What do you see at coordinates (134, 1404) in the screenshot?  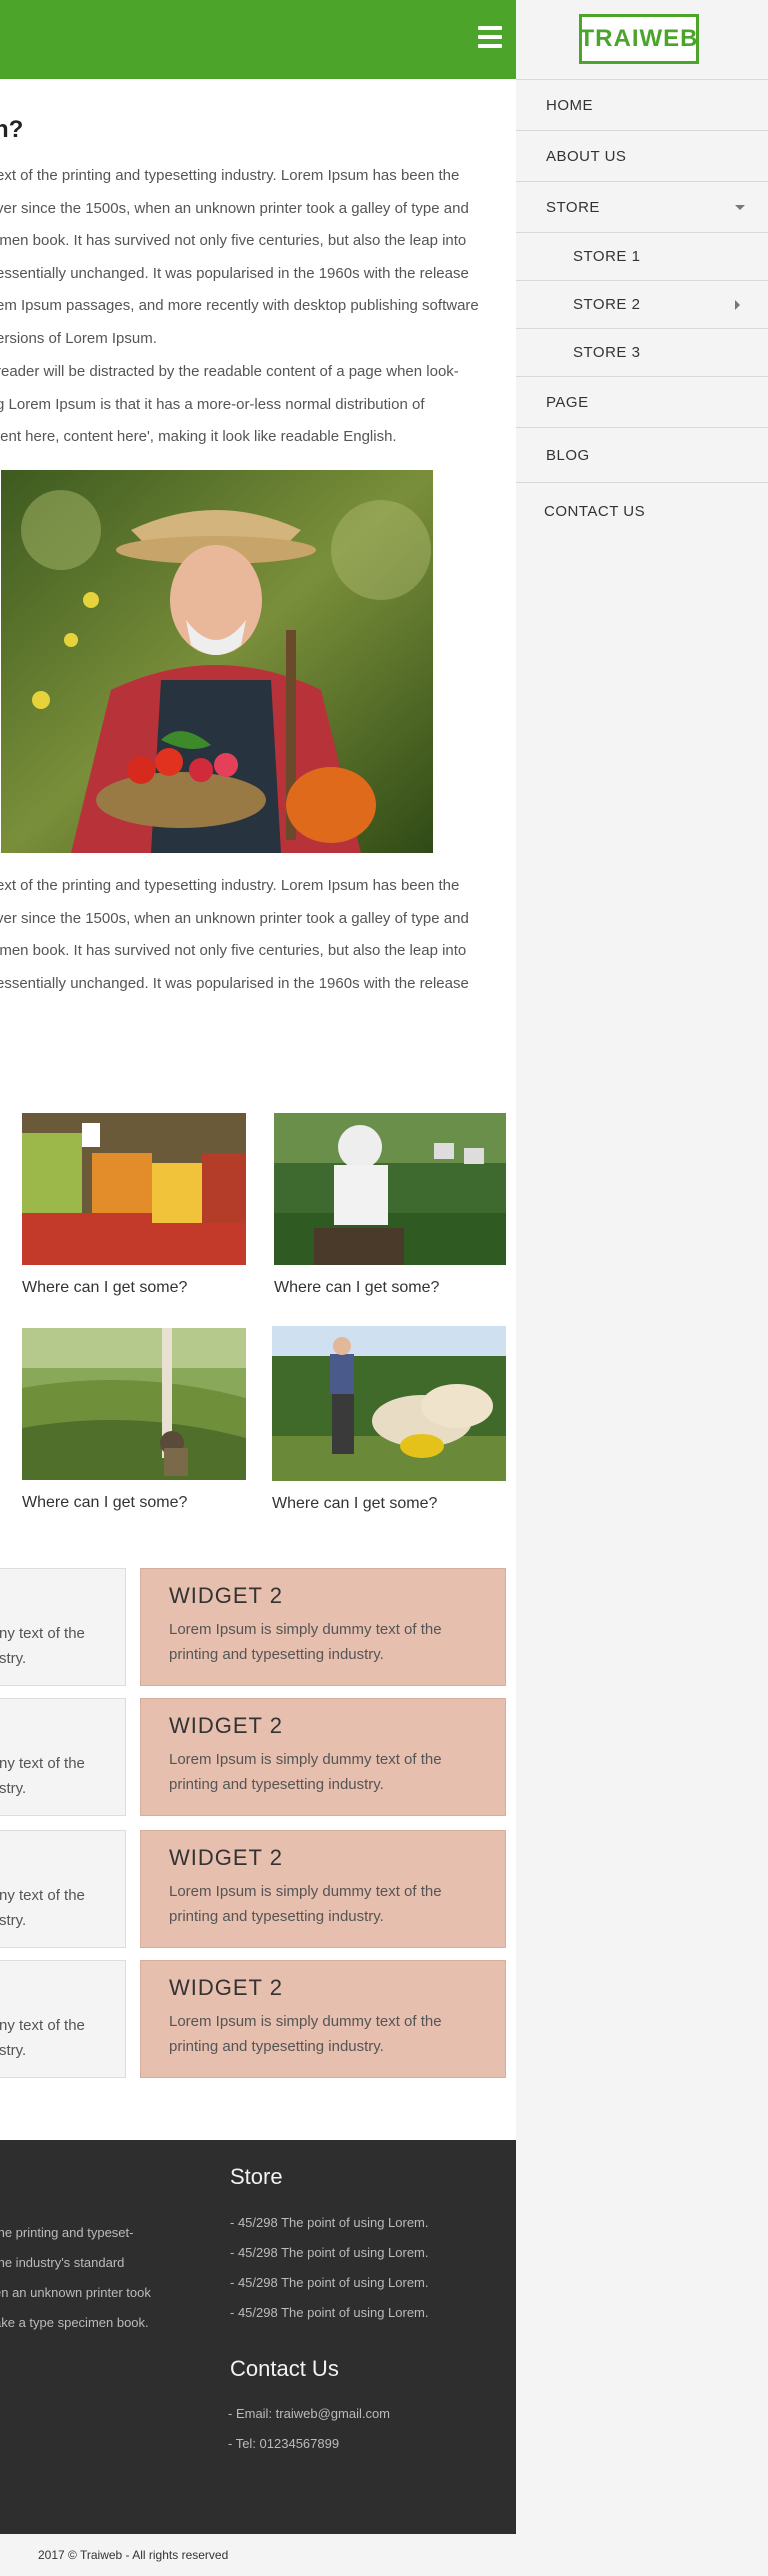 I see `gallery-image-rice-field` at bounding box center [134, 1404].